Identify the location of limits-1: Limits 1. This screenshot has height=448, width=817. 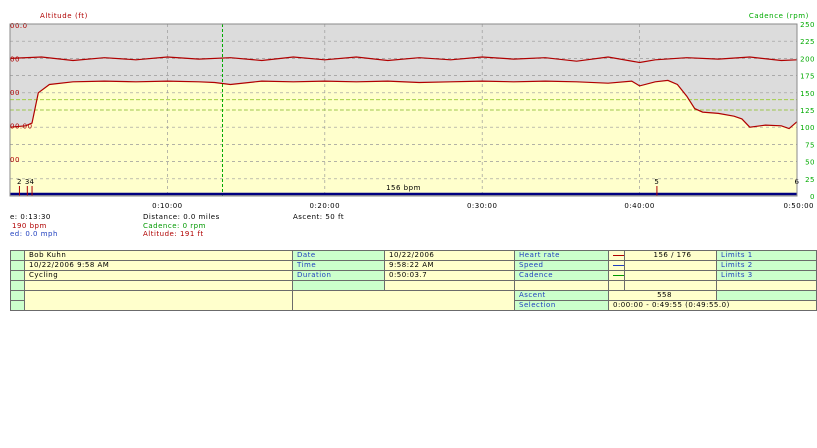
(766, 255).